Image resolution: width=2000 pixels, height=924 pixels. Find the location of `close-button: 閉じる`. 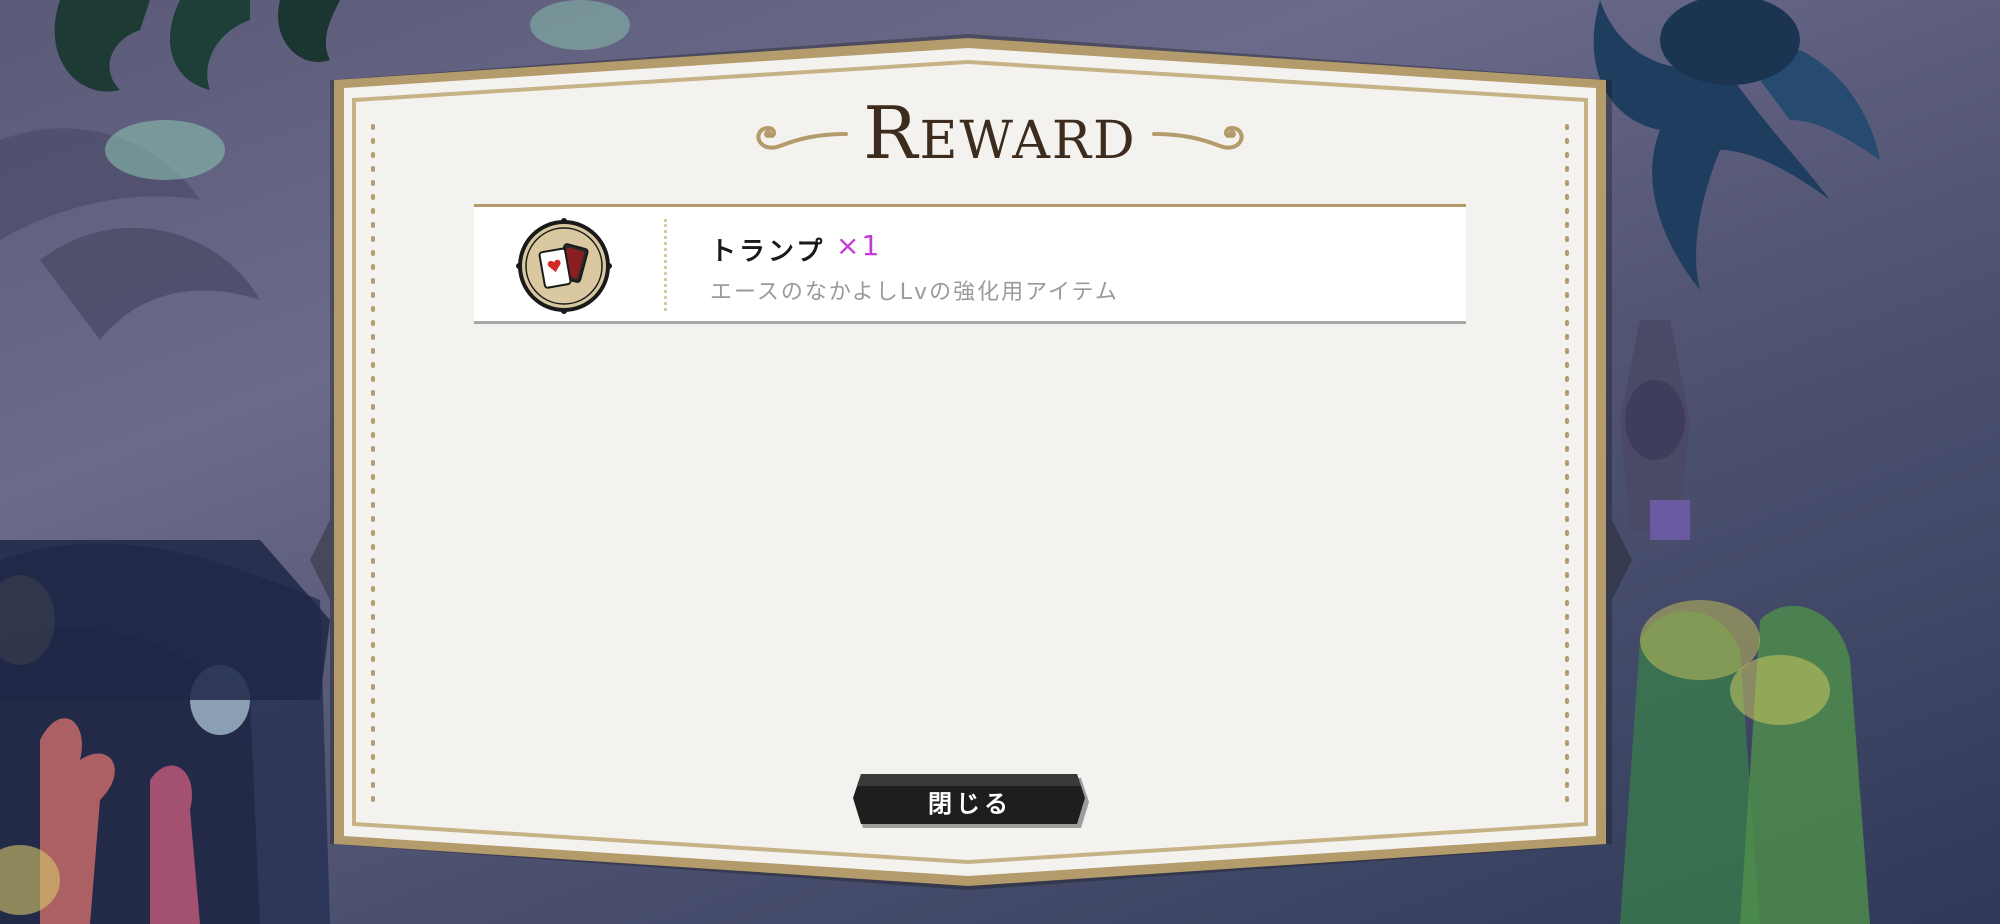

close-button: 閉じる is located at coordinates (970, 800).